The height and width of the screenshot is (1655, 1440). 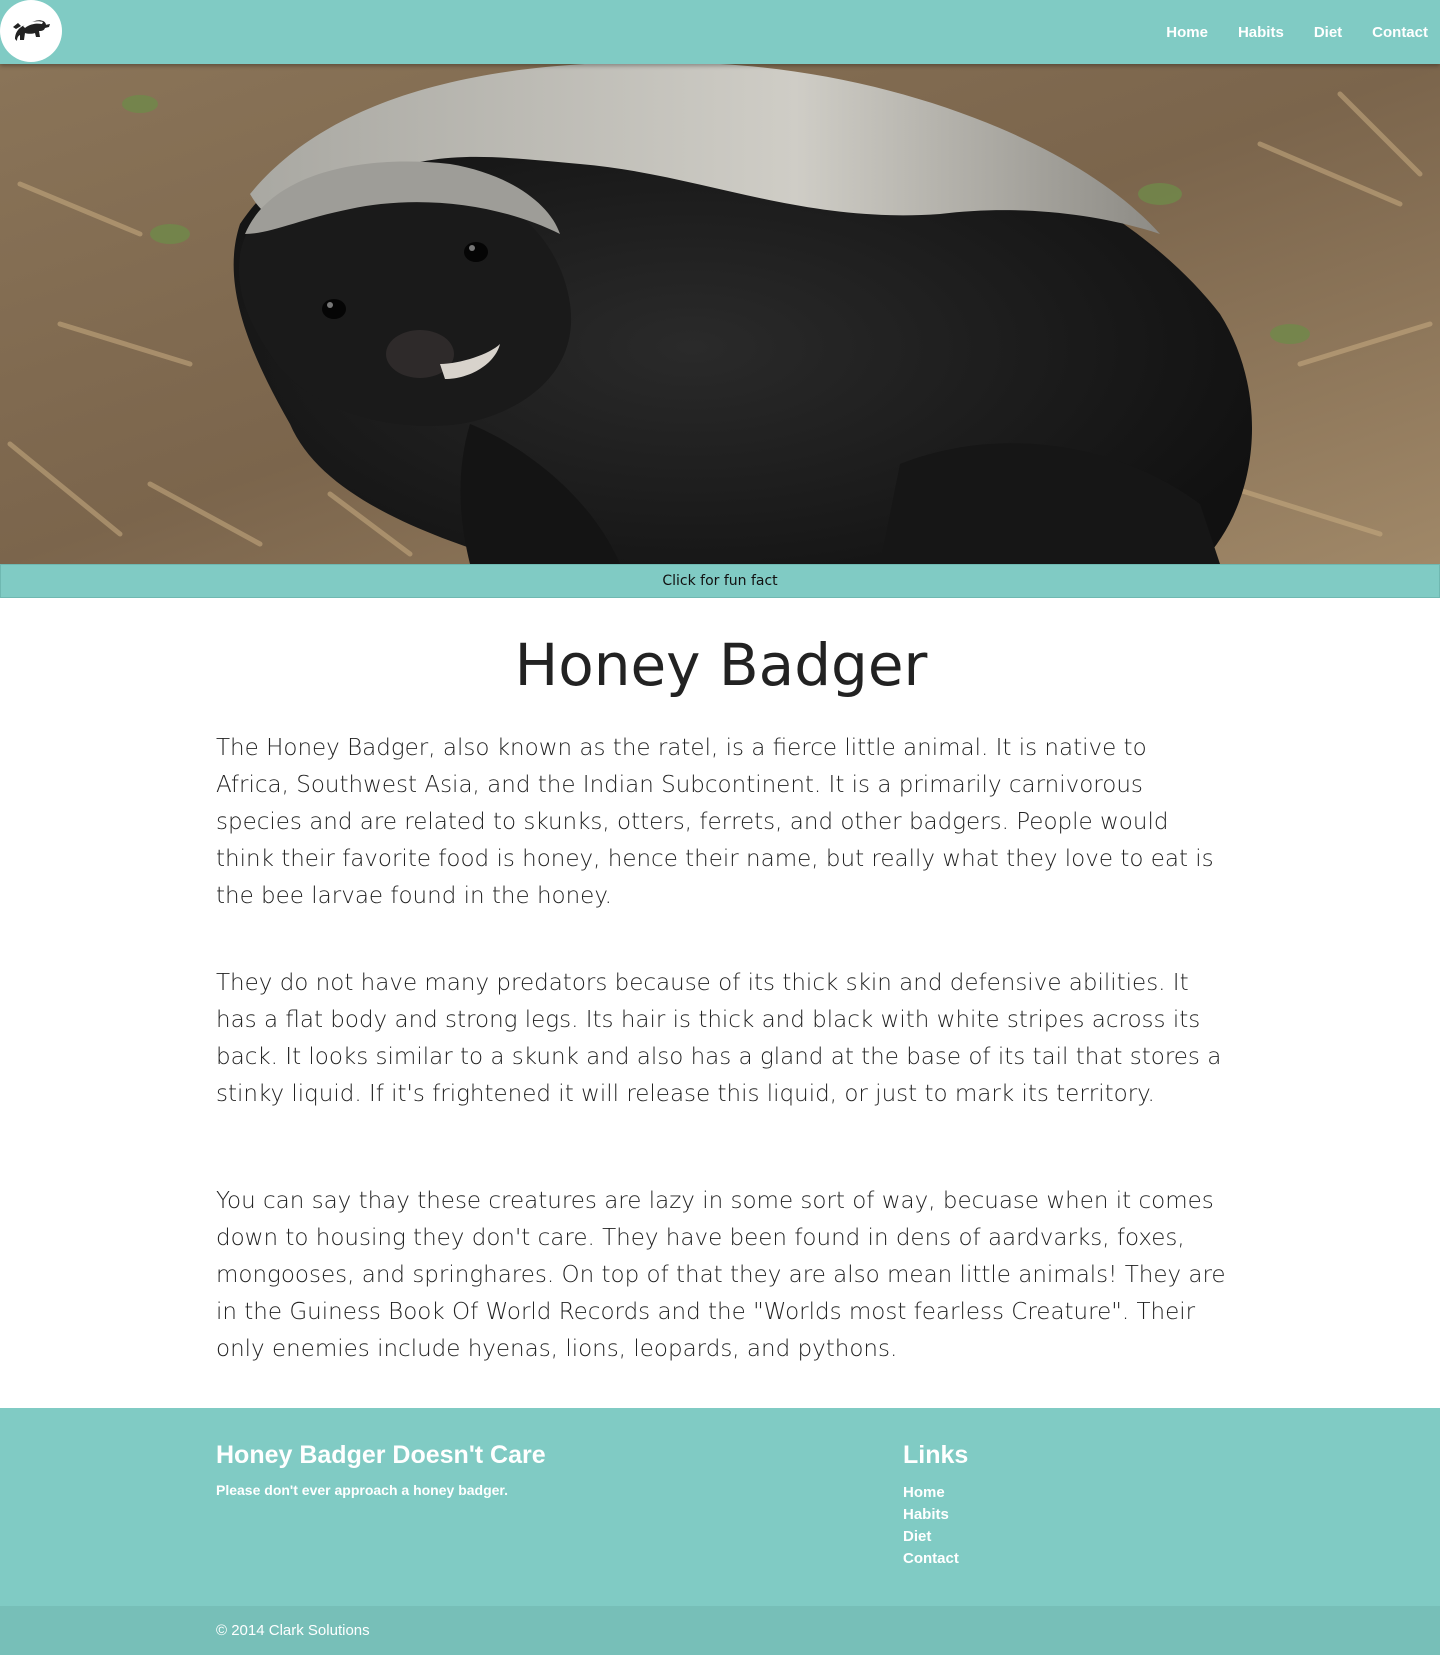 I want to click on footer-links-title: Links, so click(x=936, y=1455).